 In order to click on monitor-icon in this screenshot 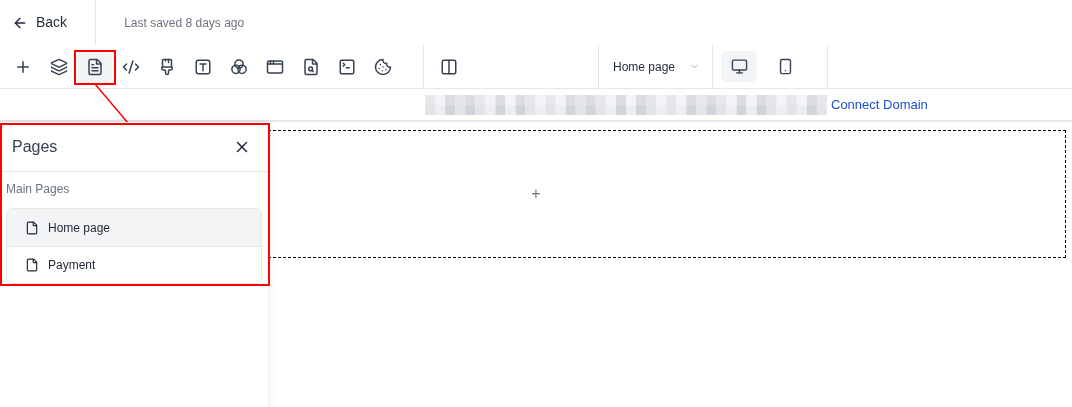, I will do `click(739, 66)`.